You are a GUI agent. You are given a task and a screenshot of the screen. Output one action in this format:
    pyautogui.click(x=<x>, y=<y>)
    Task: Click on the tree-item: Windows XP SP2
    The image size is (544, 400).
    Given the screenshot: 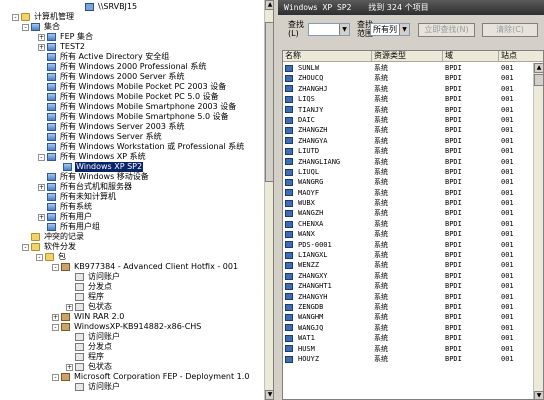 What is the action you would take?
    pyautogui.click(x=99, y=167)
    